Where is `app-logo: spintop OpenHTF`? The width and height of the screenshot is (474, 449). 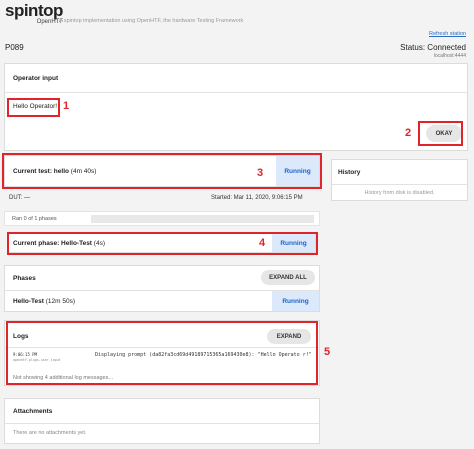 app-logo: spintop OpenHTF is located at coordinates (35, 15).